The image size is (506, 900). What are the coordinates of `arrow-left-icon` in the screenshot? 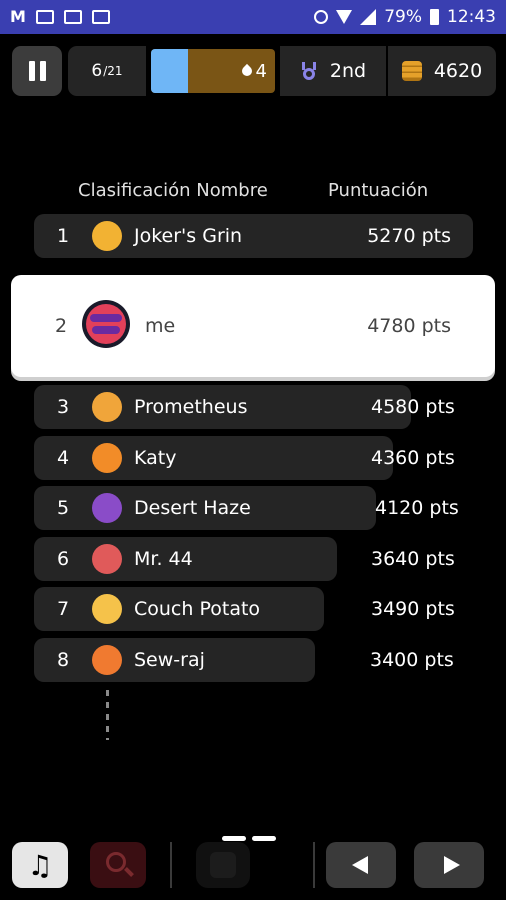 It's located at (360, 865).